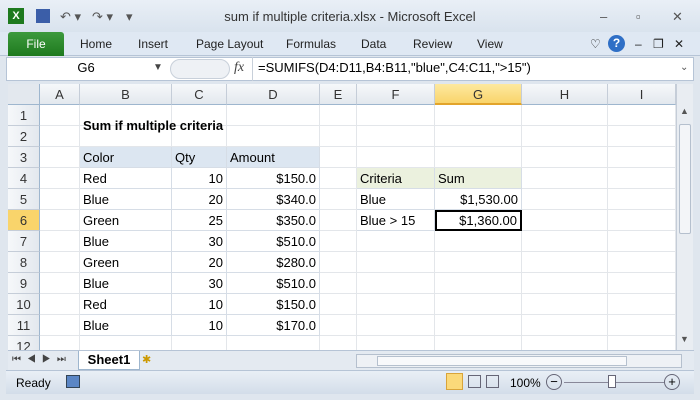  Describe the element at coordinates (396, 220) in the screenshot. I see `summary-cell: Blue > 15` at that location.